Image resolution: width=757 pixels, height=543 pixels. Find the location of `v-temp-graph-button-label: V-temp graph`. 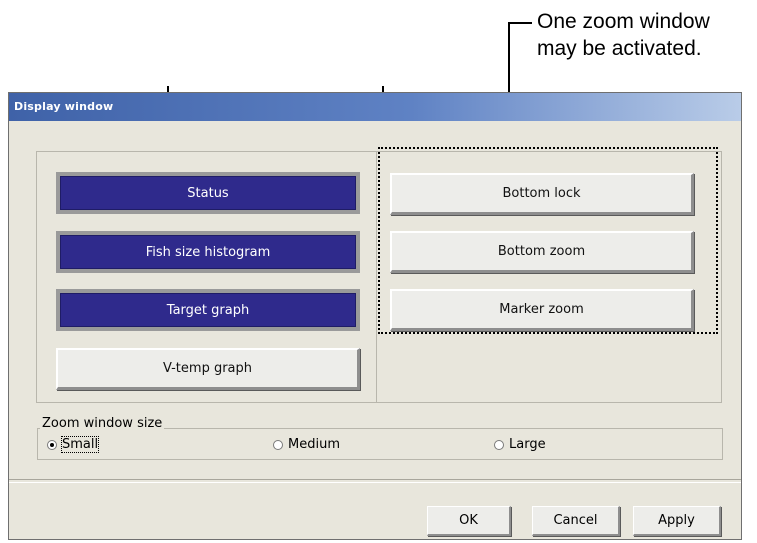

v-temp-graph-button-label: V-temp graph is located at coordinates (207, 368).